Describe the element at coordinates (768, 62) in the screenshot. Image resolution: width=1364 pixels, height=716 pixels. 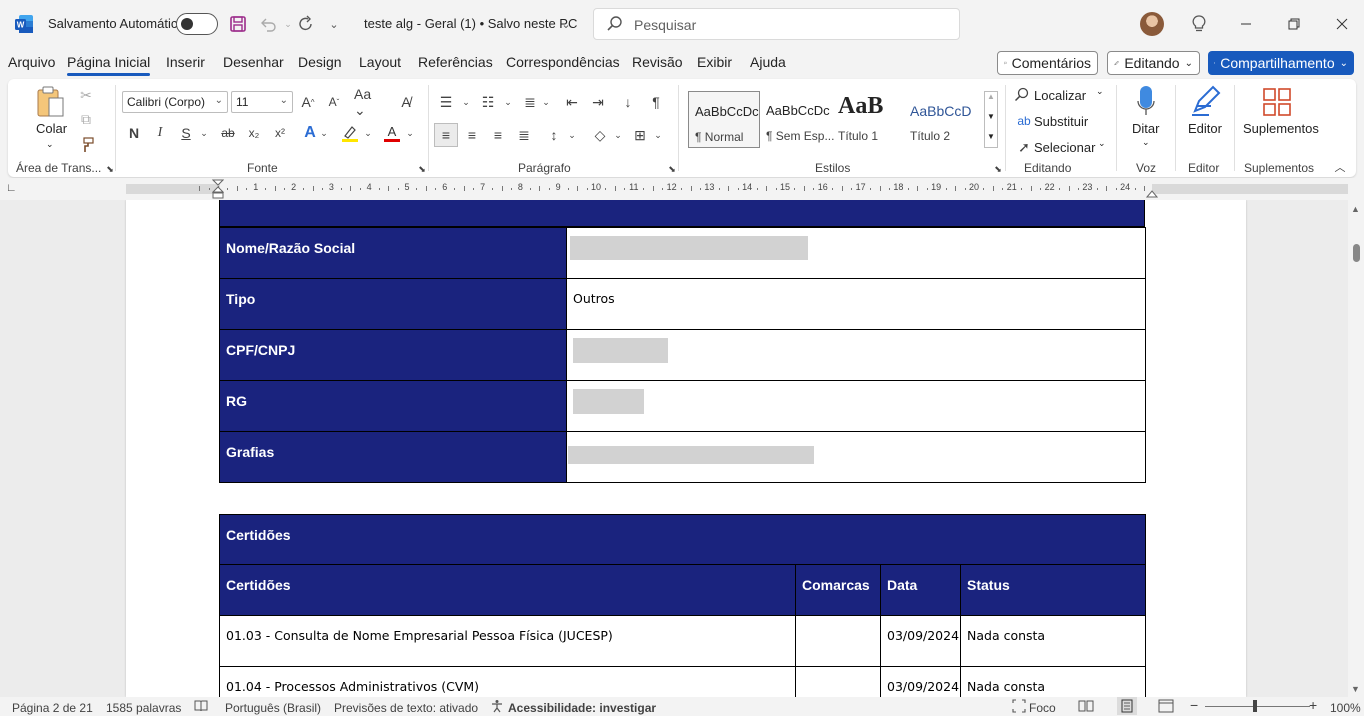
I see `tab-ajuda: Ajuda` at that location.